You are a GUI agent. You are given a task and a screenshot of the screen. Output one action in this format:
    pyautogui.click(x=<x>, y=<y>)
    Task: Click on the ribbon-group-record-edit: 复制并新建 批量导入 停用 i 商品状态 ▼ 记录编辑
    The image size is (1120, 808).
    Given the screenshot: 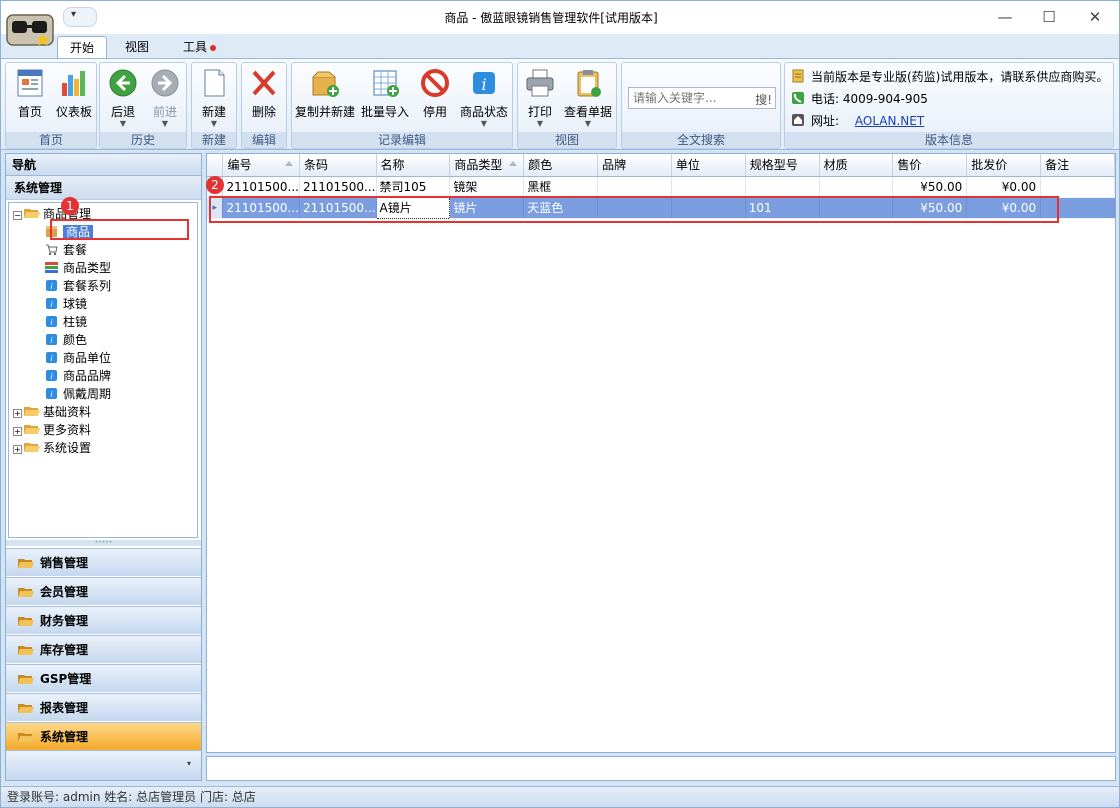 What is the action you would take?
    pyautogui.click(x=402, y=105)
    